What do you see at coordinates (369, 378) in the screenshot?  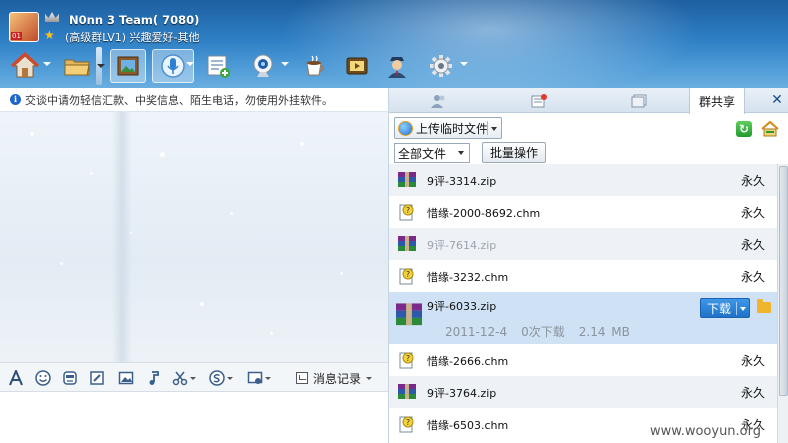 I see `history-caret-icon` at bounding box center [369, 378].